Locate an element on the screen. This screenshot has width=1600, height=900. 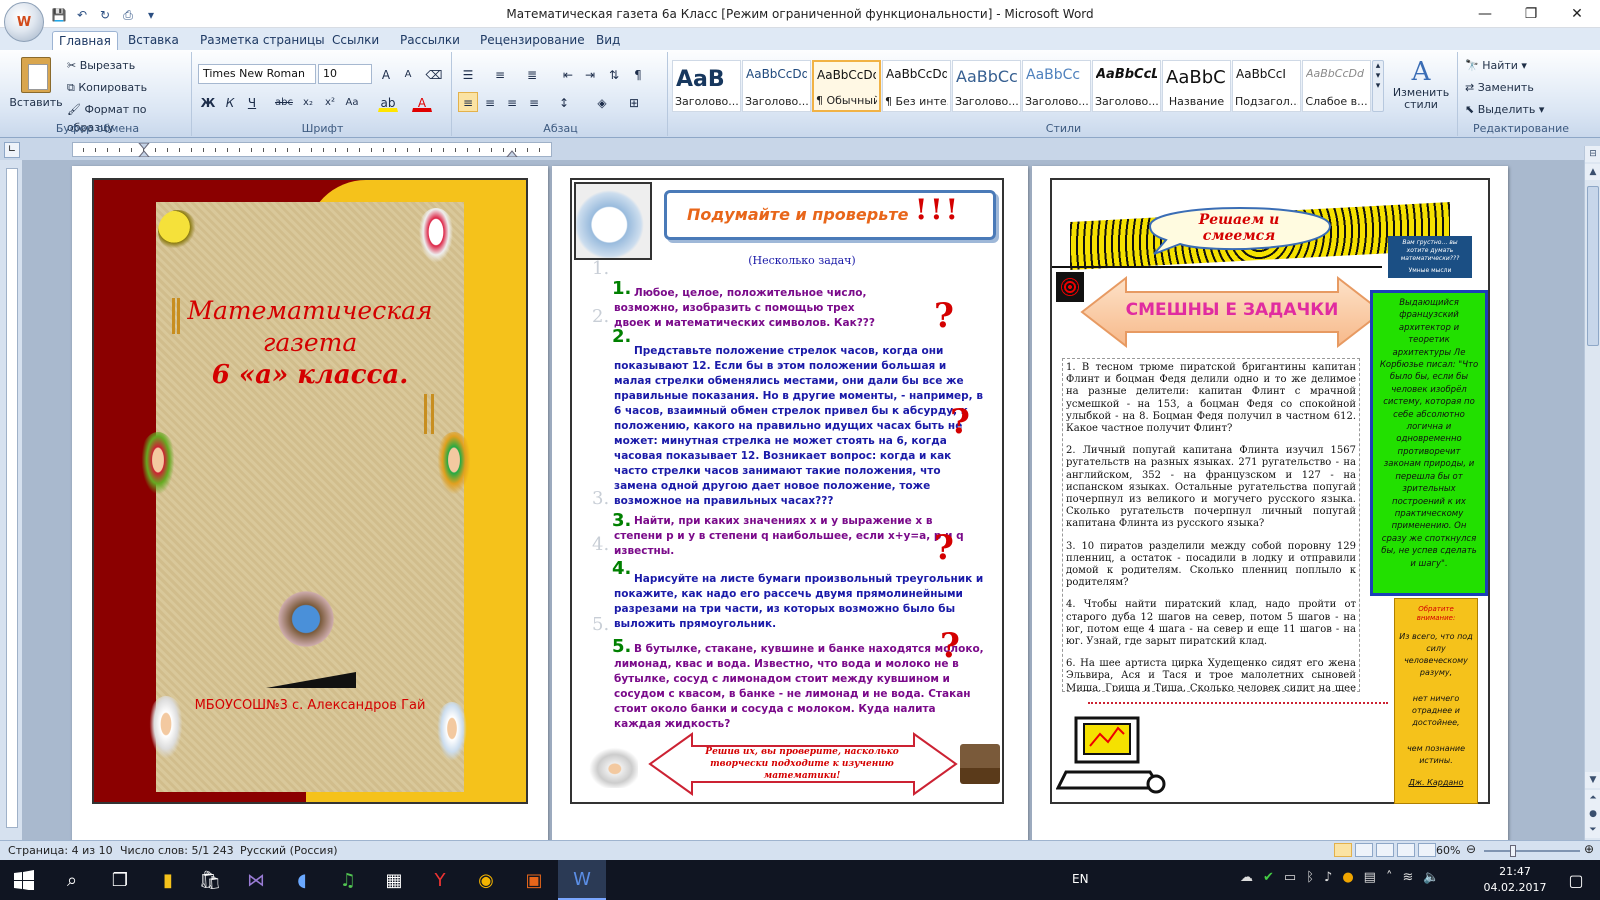
customize-qat-icon: ▾ is located at coordinates (151, 14).